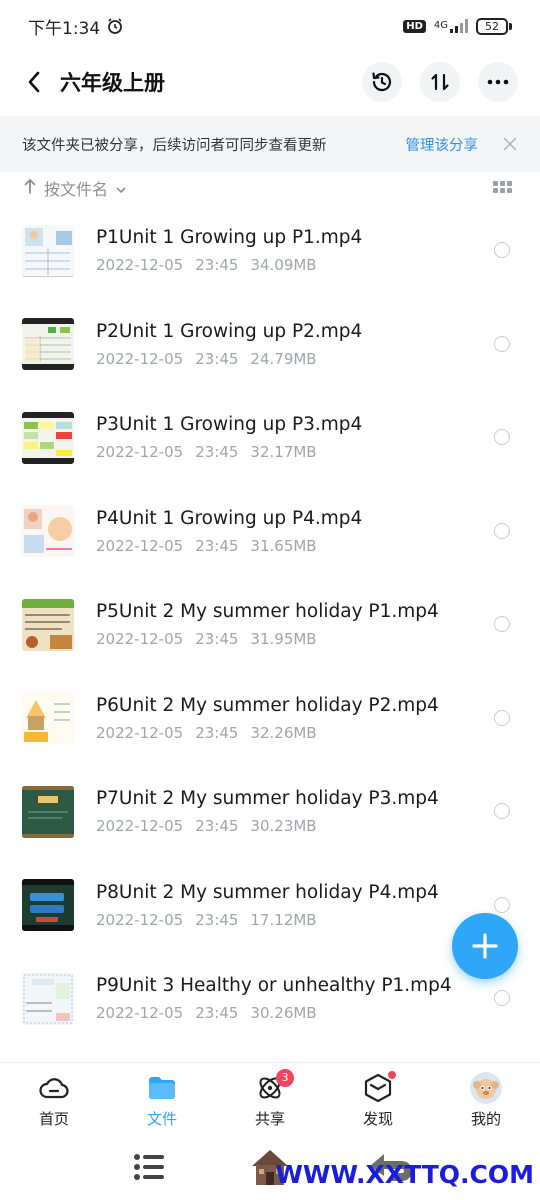 The image size is (540, 1200). I want to click on nav-label-home: 首页, so click(53, 1119).